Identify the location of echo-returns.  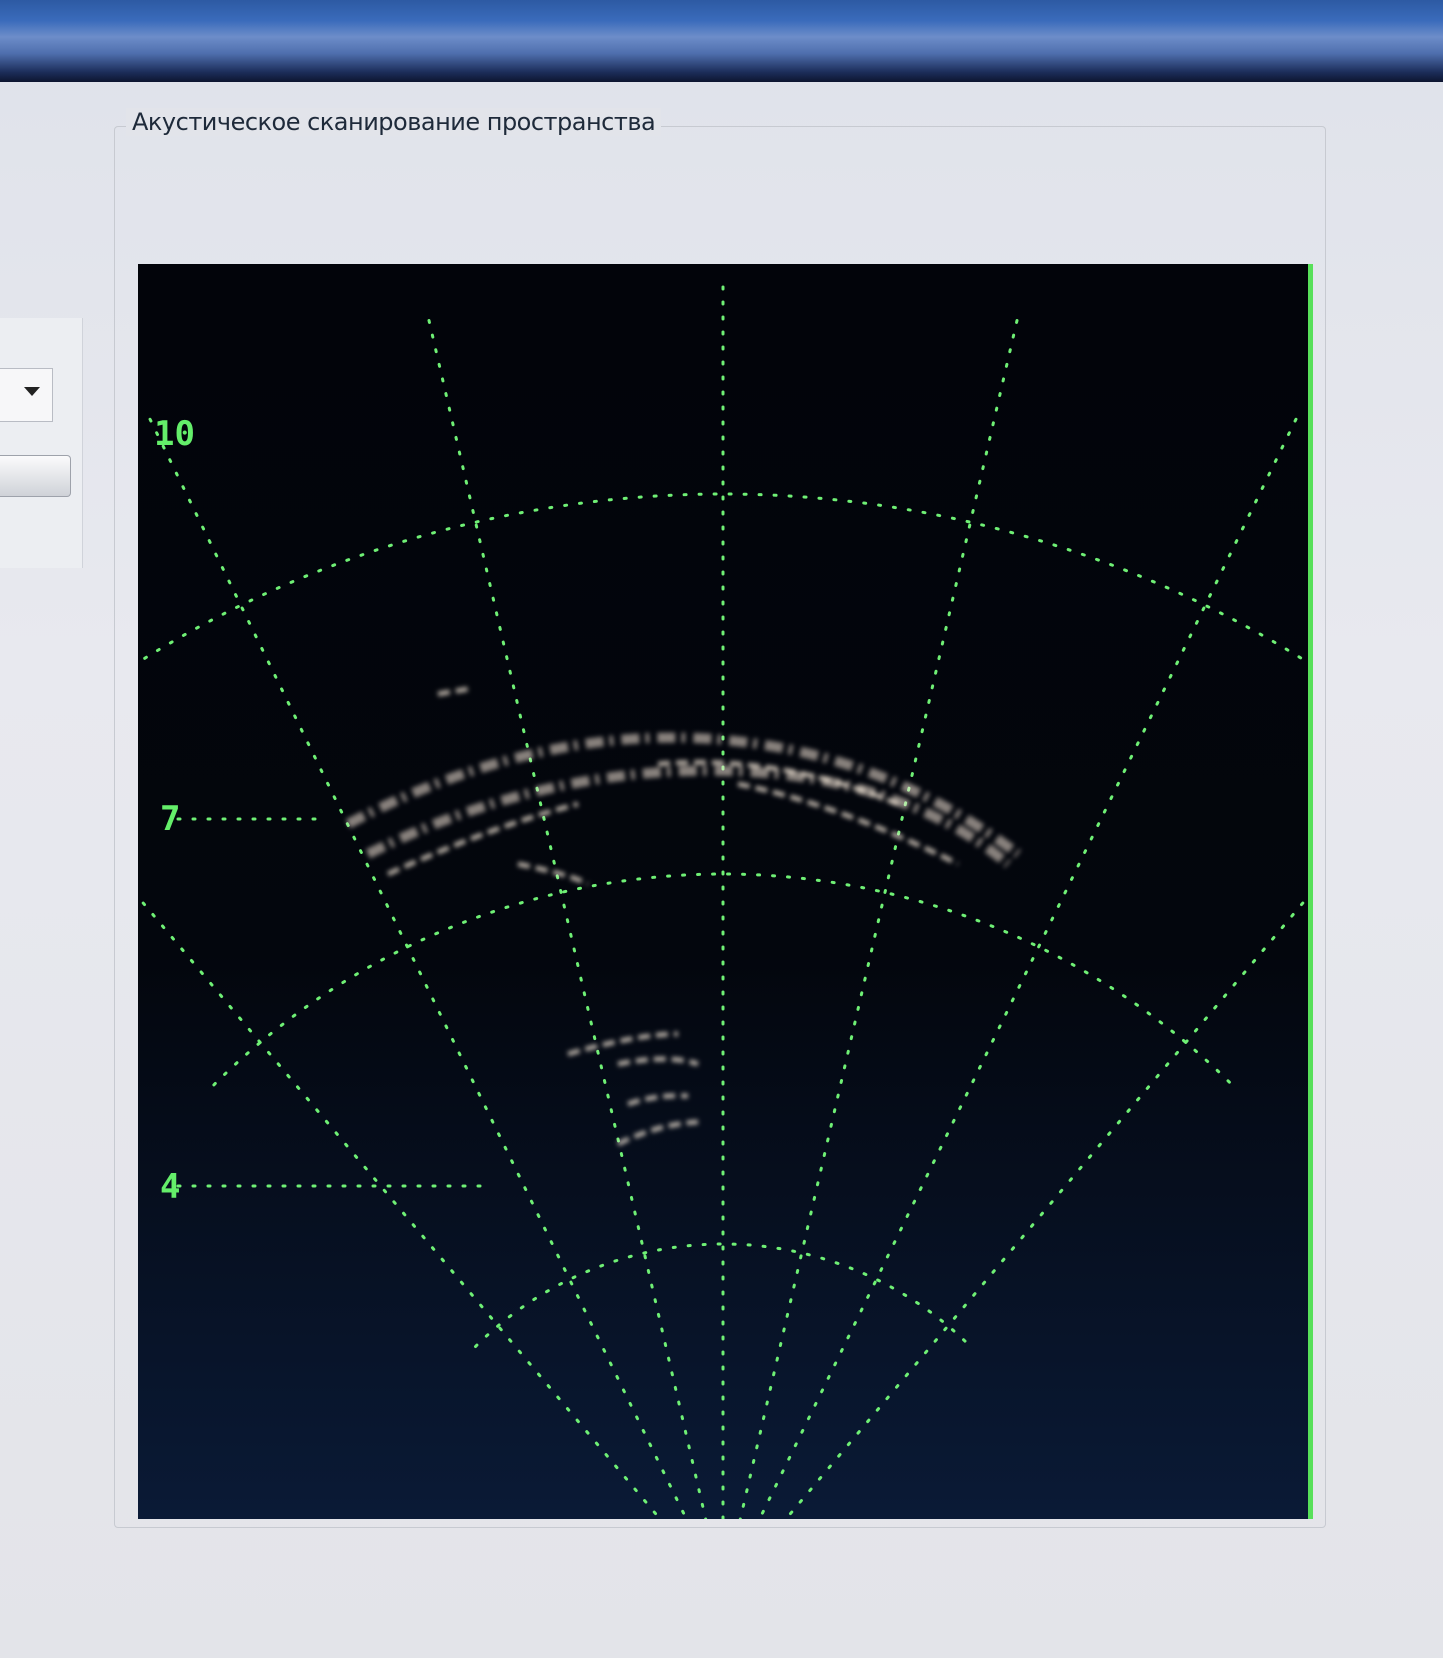
(683, 916).